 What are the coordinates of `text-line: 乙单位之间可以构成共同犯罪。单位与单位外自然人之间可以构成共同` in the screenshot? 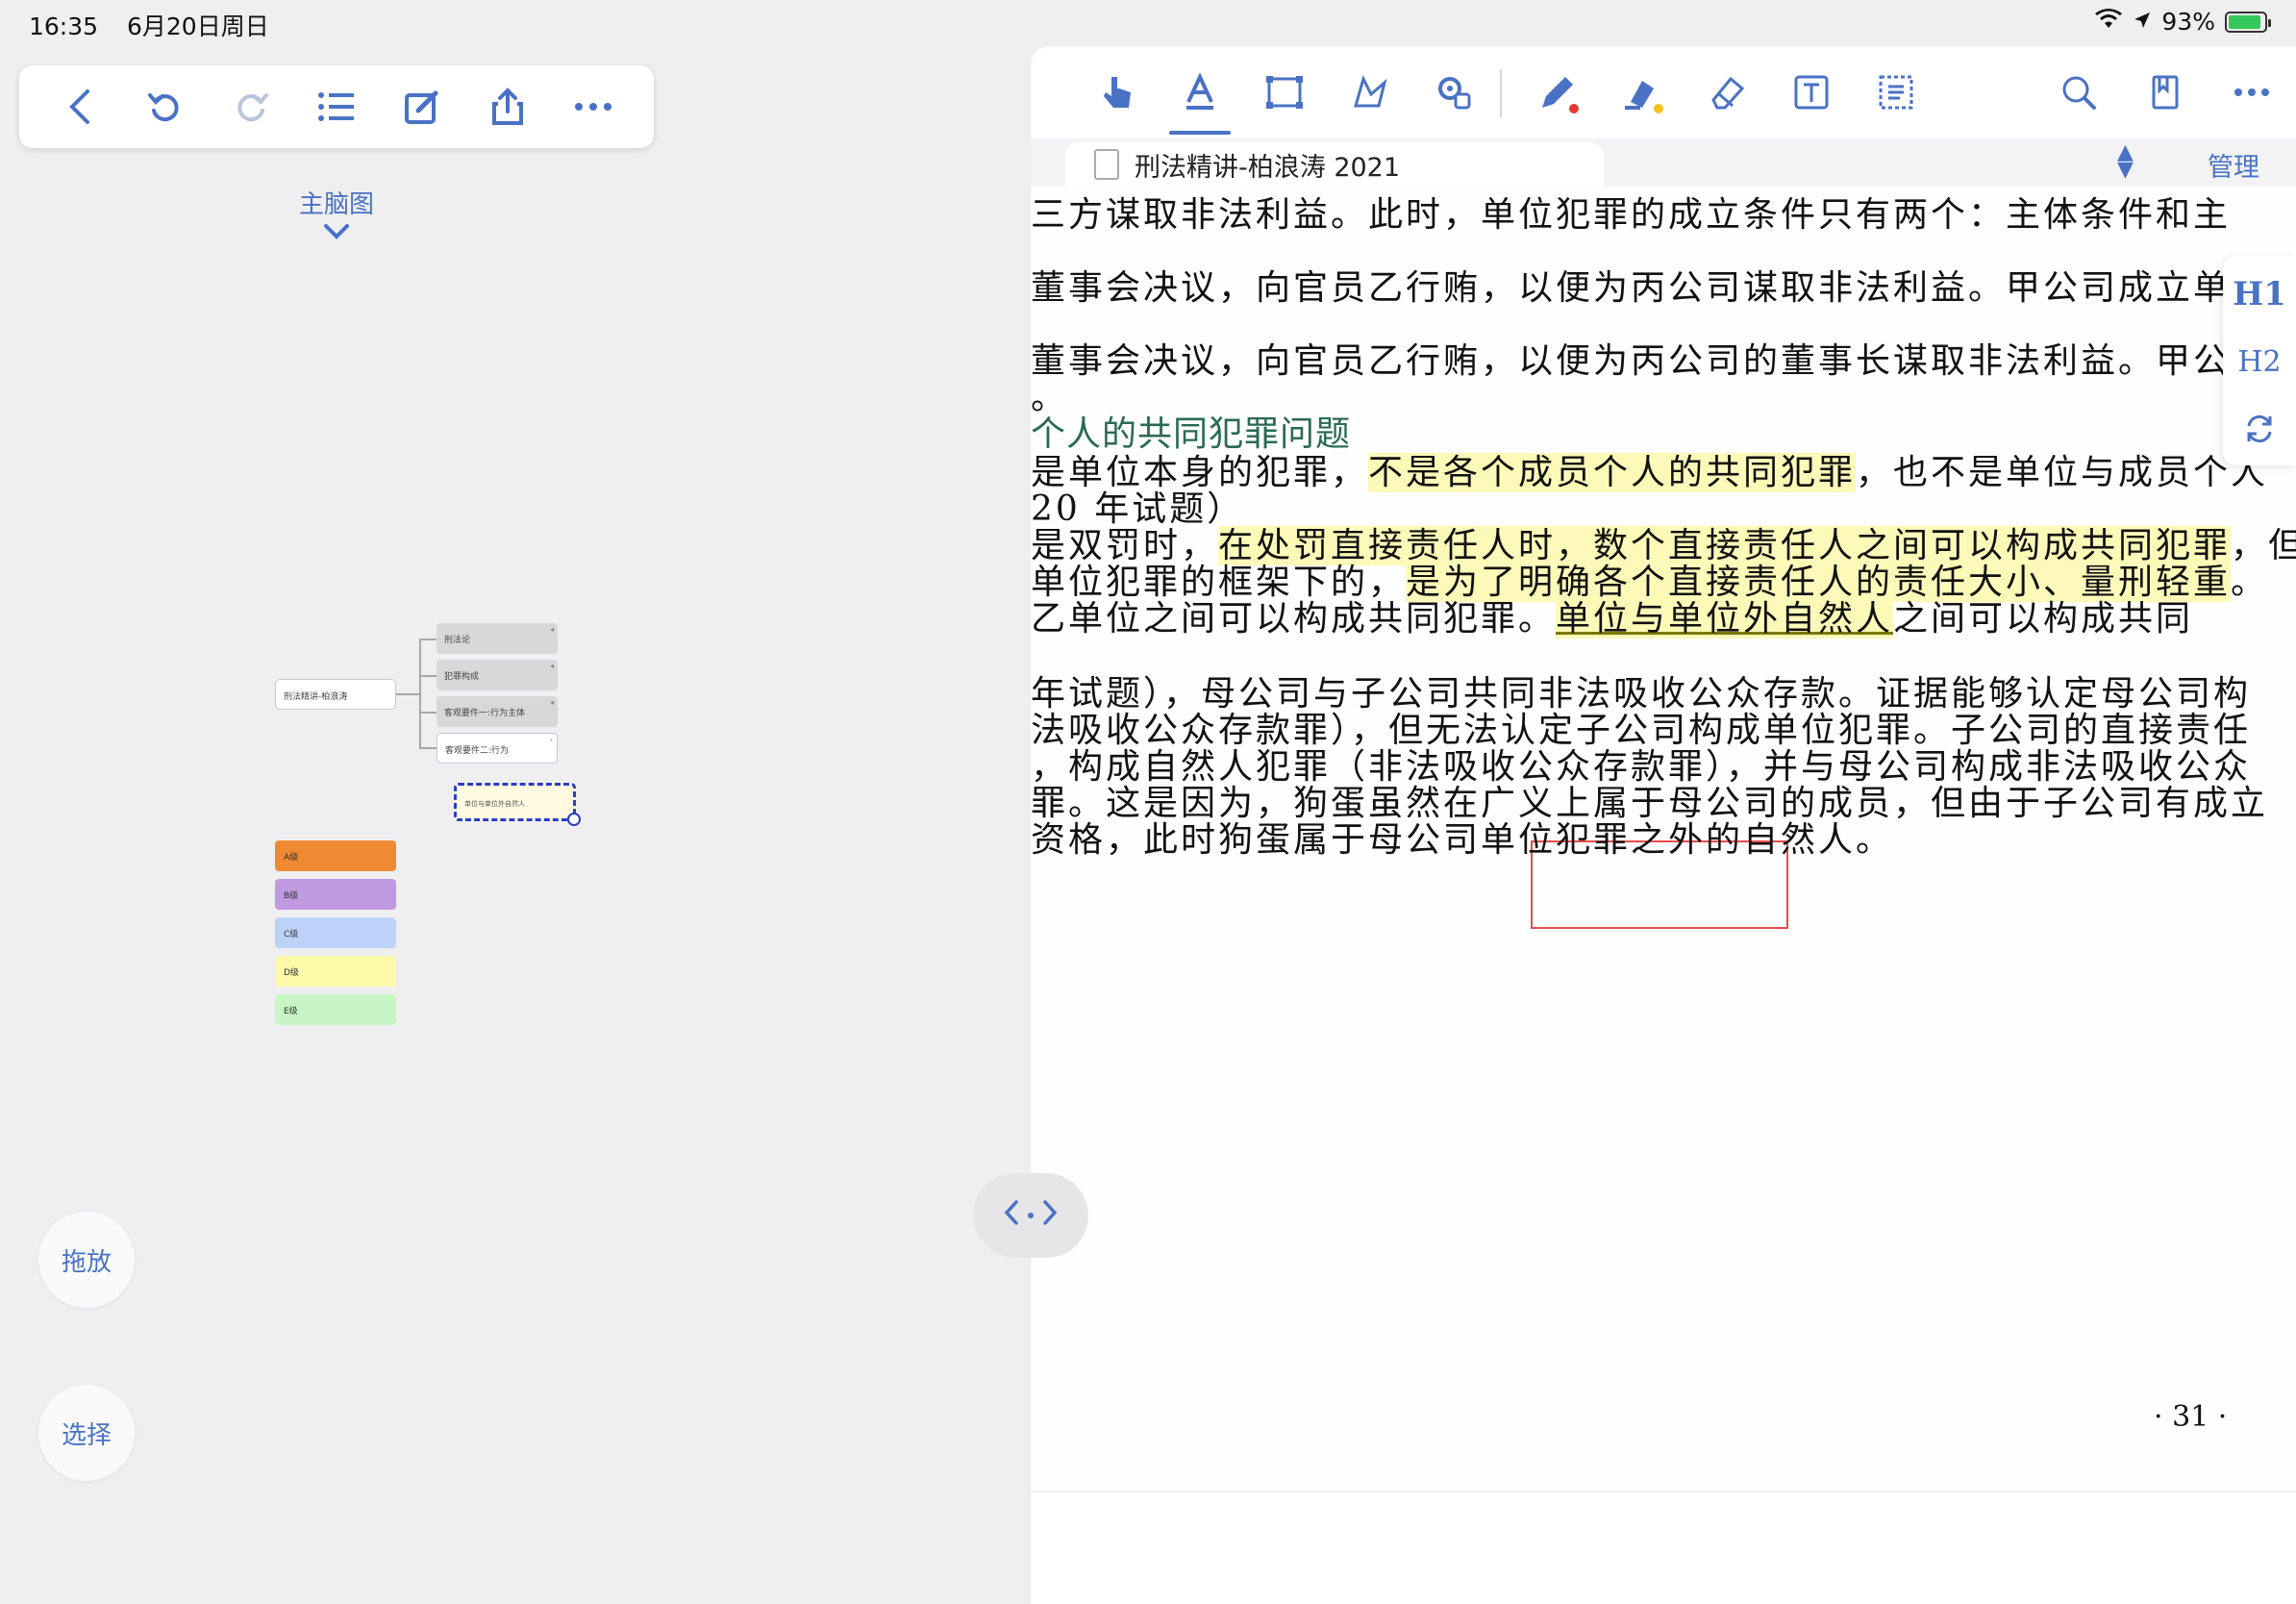 It's located at (1612, 615).